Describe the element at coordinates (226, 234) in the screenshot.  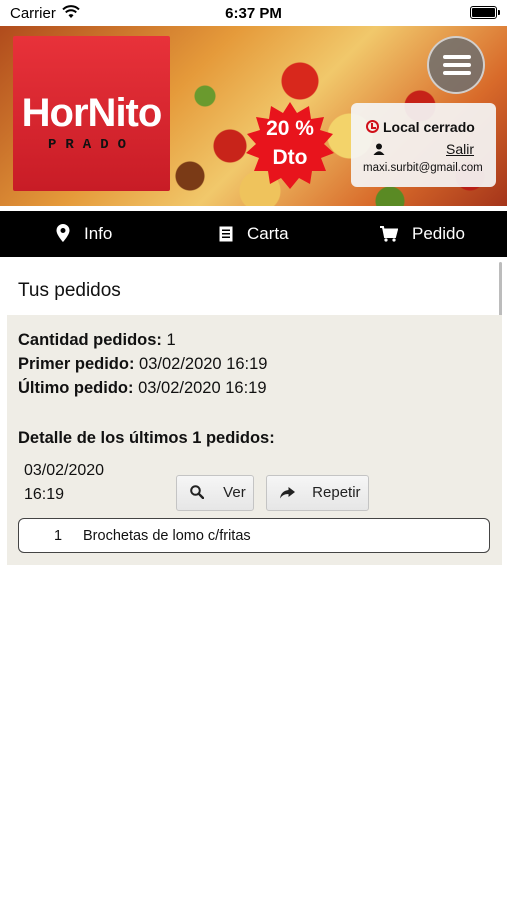
I see `menu-list-icon` at that location.